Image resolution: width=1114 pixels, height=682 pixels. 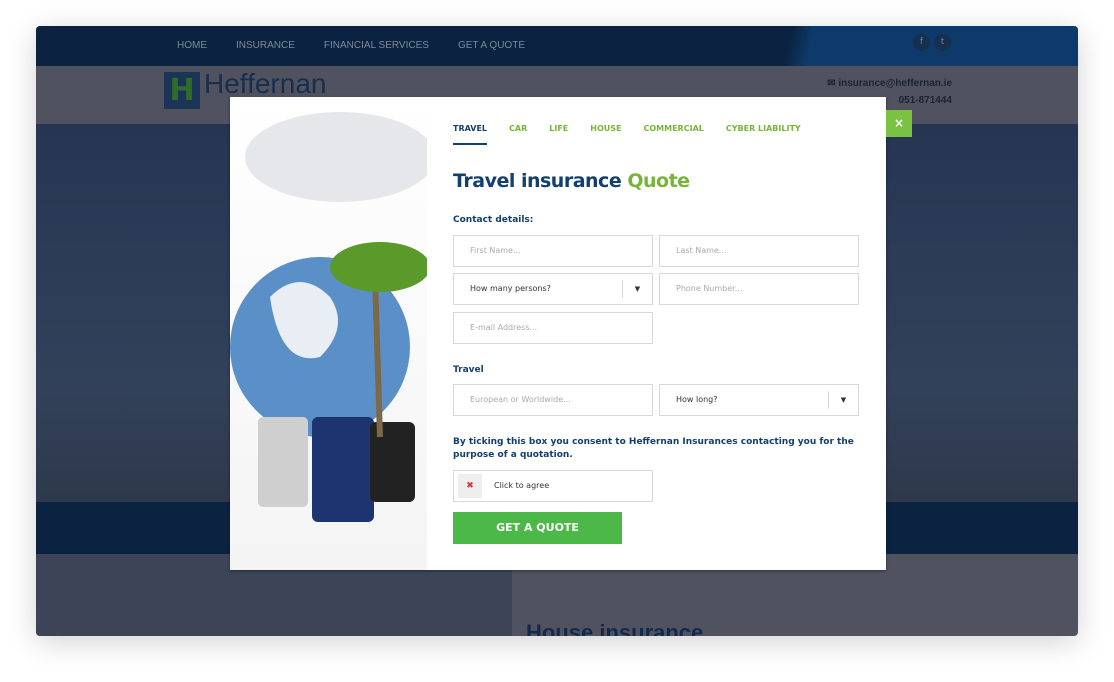 What do you see at coordinates (376, 45) in the screenshot?
I see `nav-financial-services: FINANCIAL SERVICES` at bounding box center [376, 45].